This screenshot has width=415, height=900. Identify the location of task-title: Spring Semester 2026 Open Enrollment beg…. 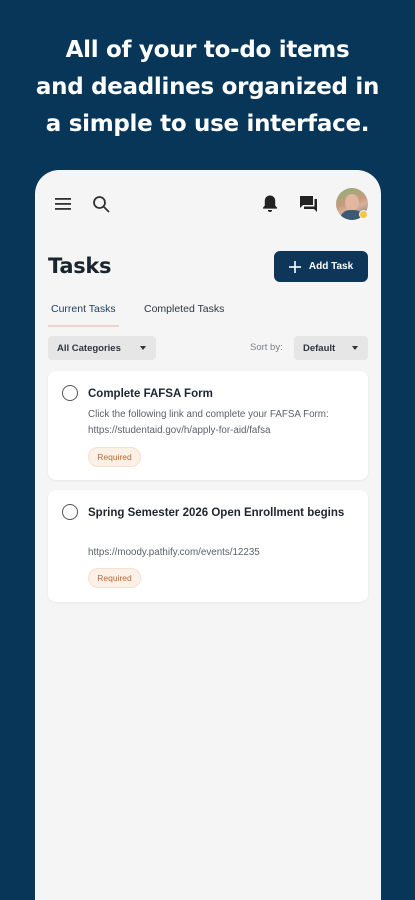
(216, 513).